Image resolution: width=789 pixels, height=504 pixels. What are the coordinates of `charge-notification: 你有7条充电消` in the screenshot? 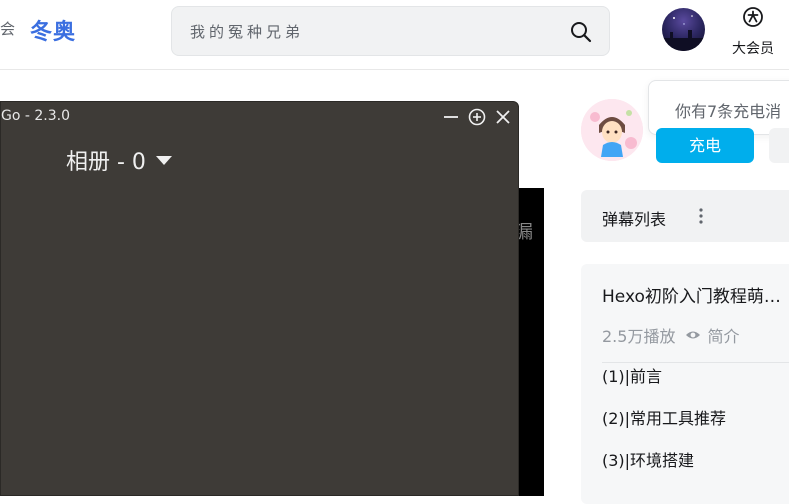 It's located at (718, 107).